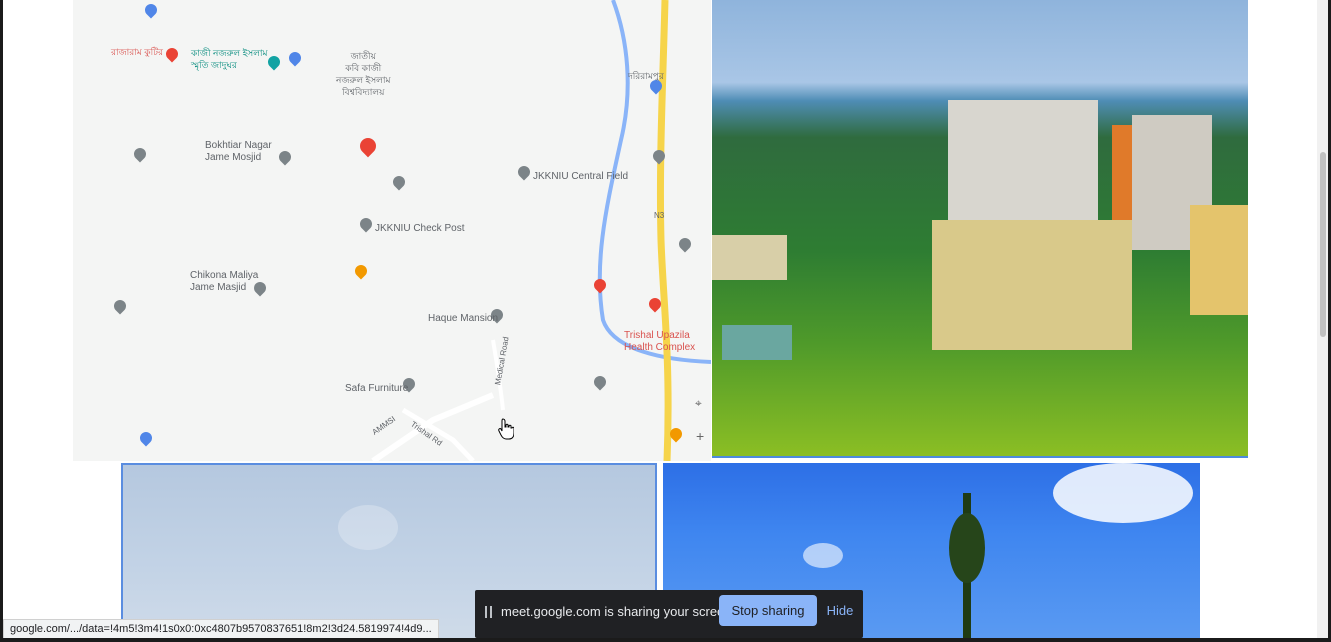  What do you see at coordinates (580, 177) in the screenshot?
I see `map-label-central-field: JKKNIU Central Field` at bounding box center [580, 177].